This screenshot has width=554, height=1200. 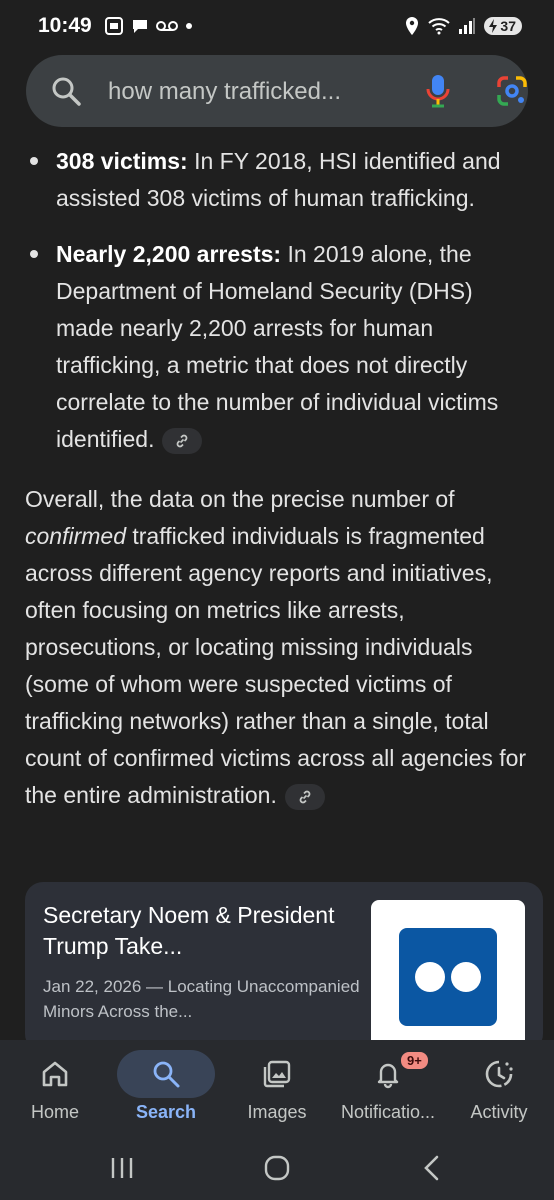 I want to click on back-icon, so click(x=431, y=1168).